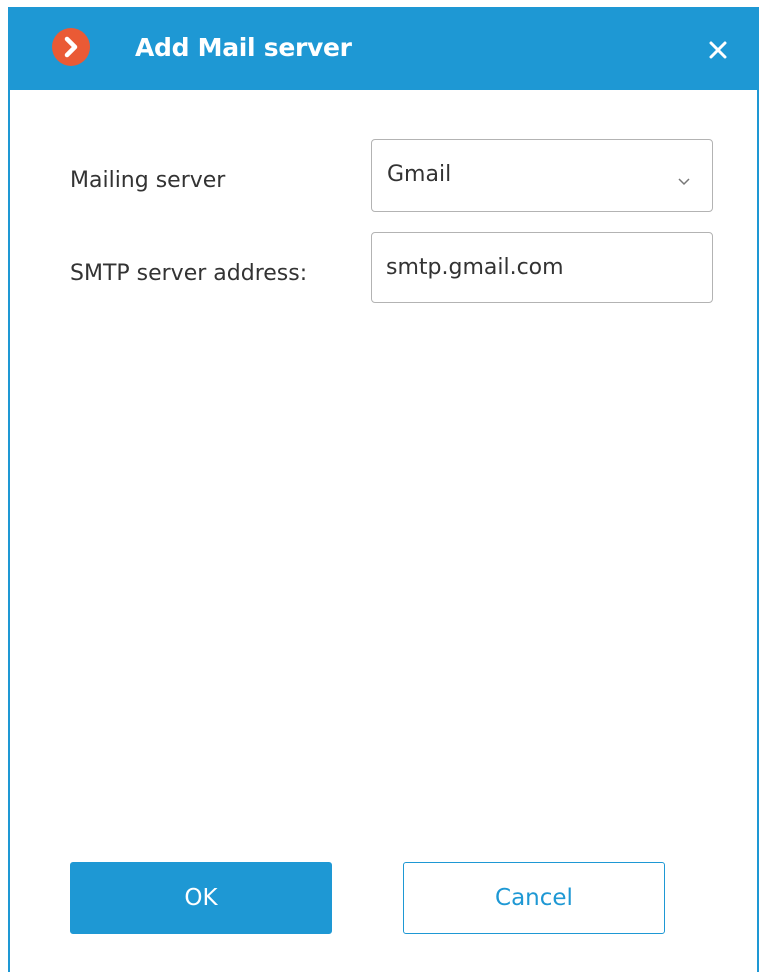 This screenshot has width=759, height=972. I want to click on mailing-server-label: Mailing server, so click(148, 180).